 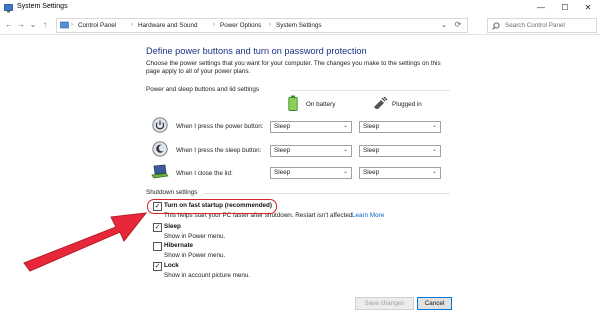 I want to click on row-label-sleep-button: When I press the sleep button:, so click(x=219, y=150).